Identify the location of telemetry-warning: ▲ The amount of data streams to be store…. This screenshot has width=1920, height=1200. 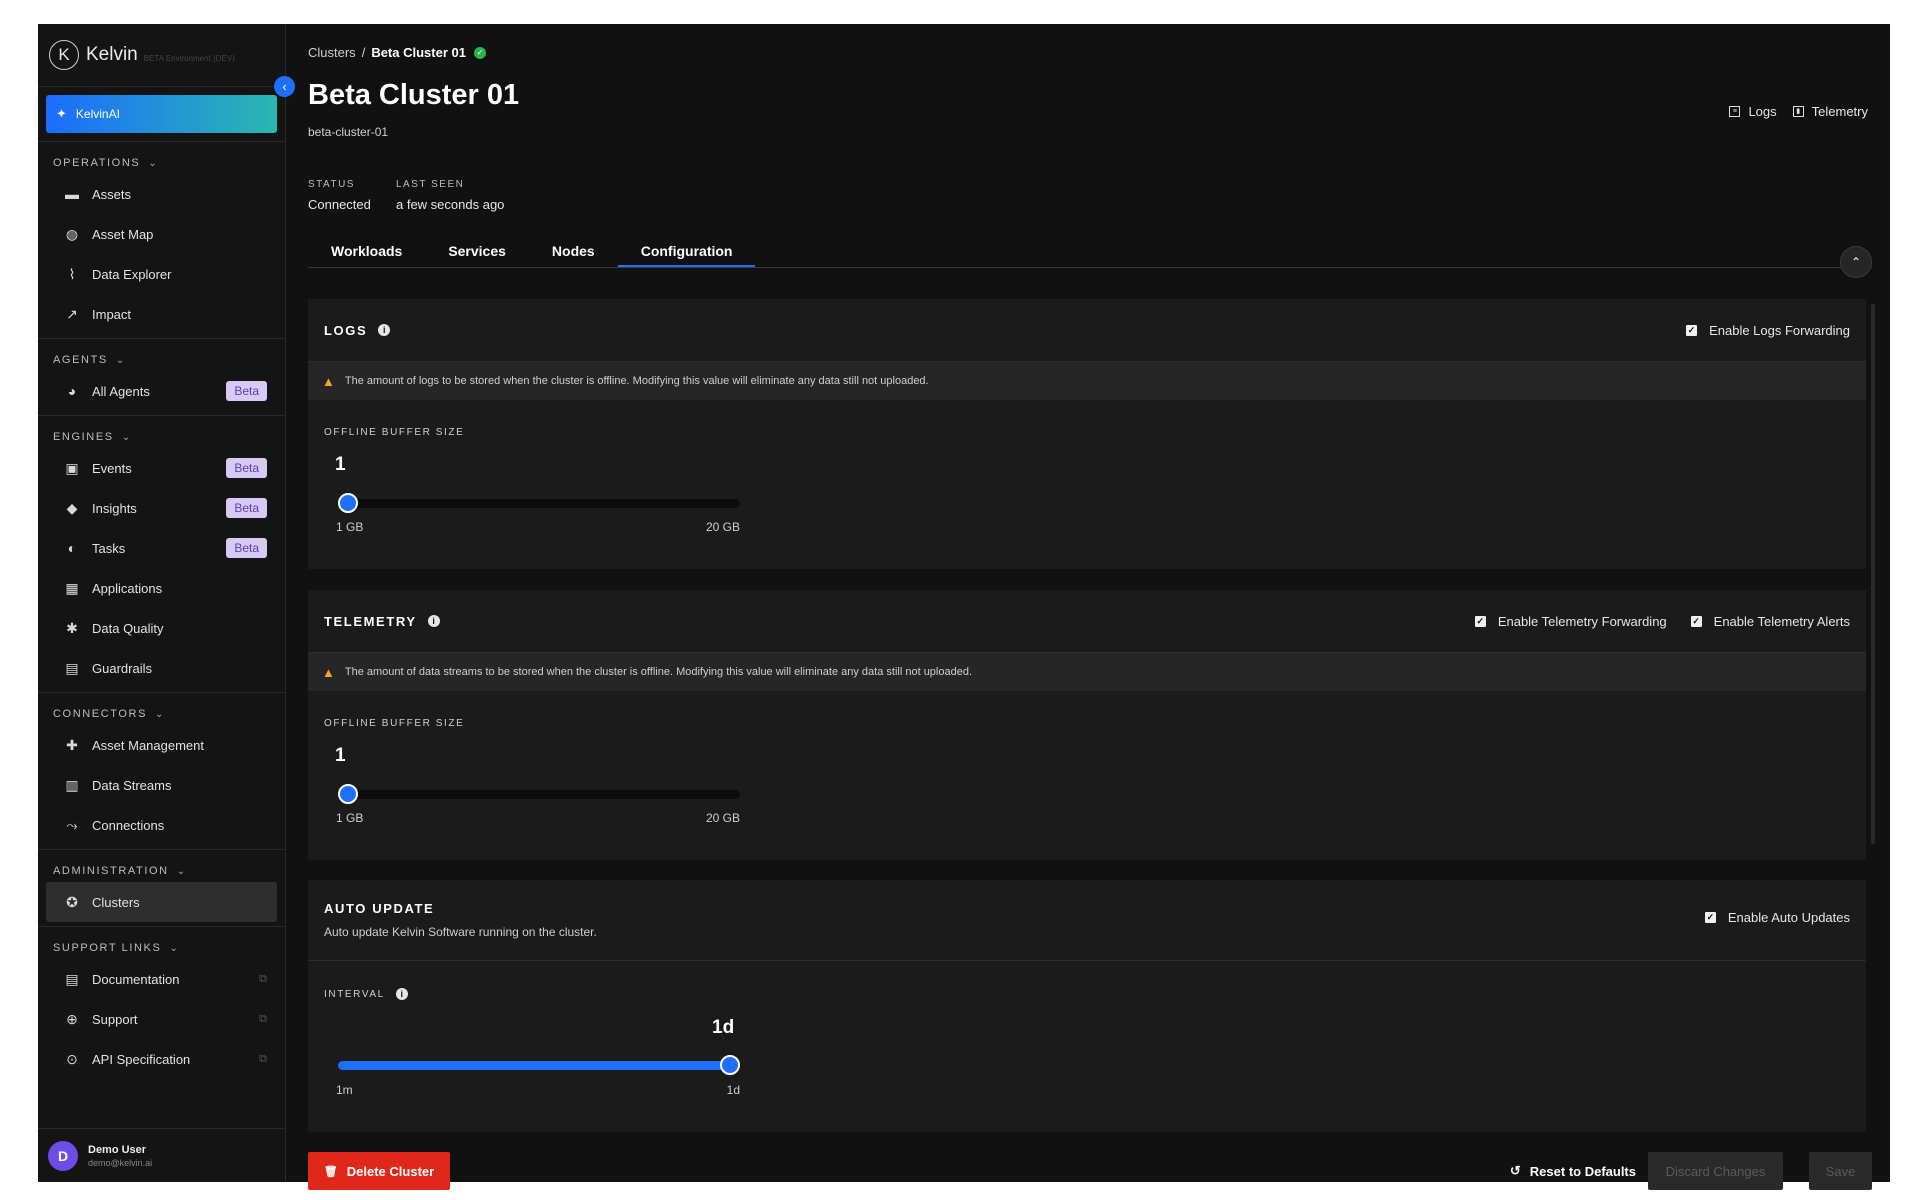
(1087, 672).